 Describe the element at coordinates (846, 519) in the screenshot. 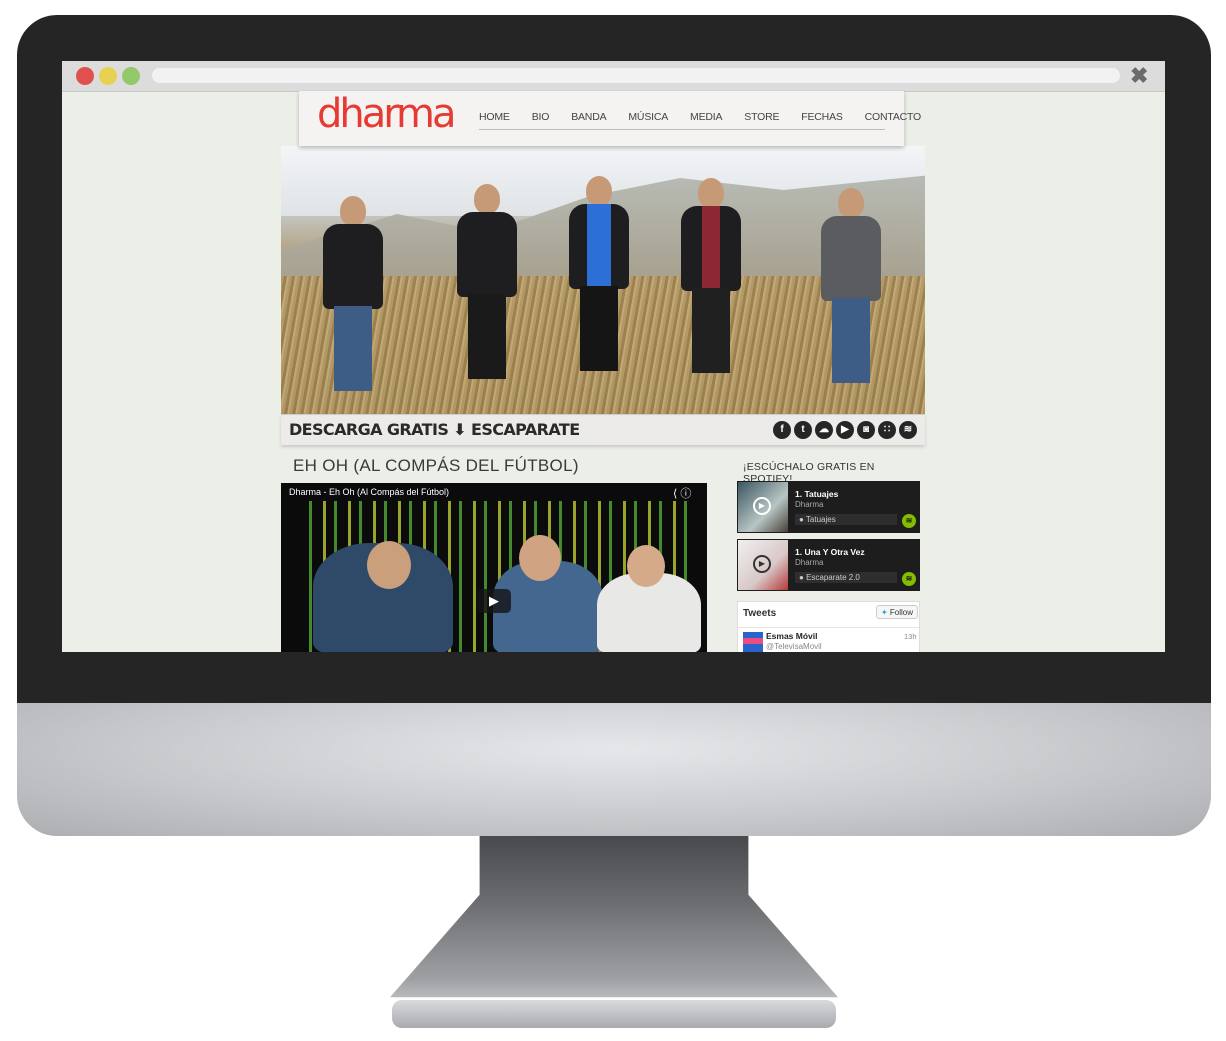

I see `track-album: ● Tatuajes` at that location.